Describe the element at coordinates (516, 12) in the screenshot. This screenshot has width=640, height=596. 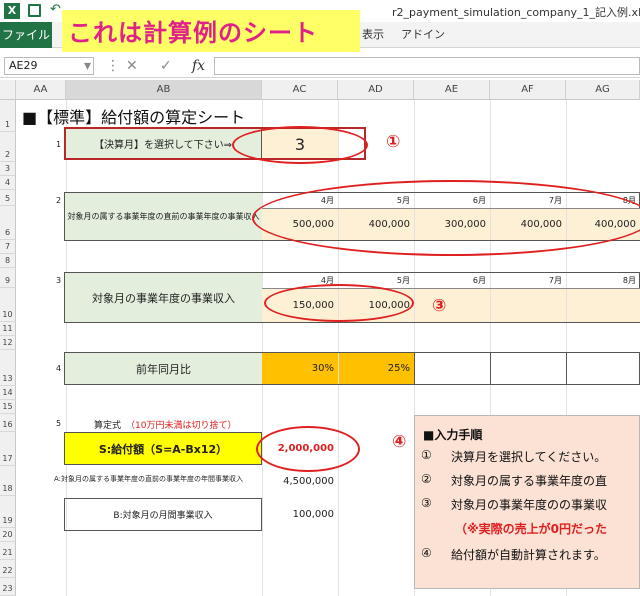
I see `window-title: r2_payment_simulation_company_1_記入例.xlsx` at that location.